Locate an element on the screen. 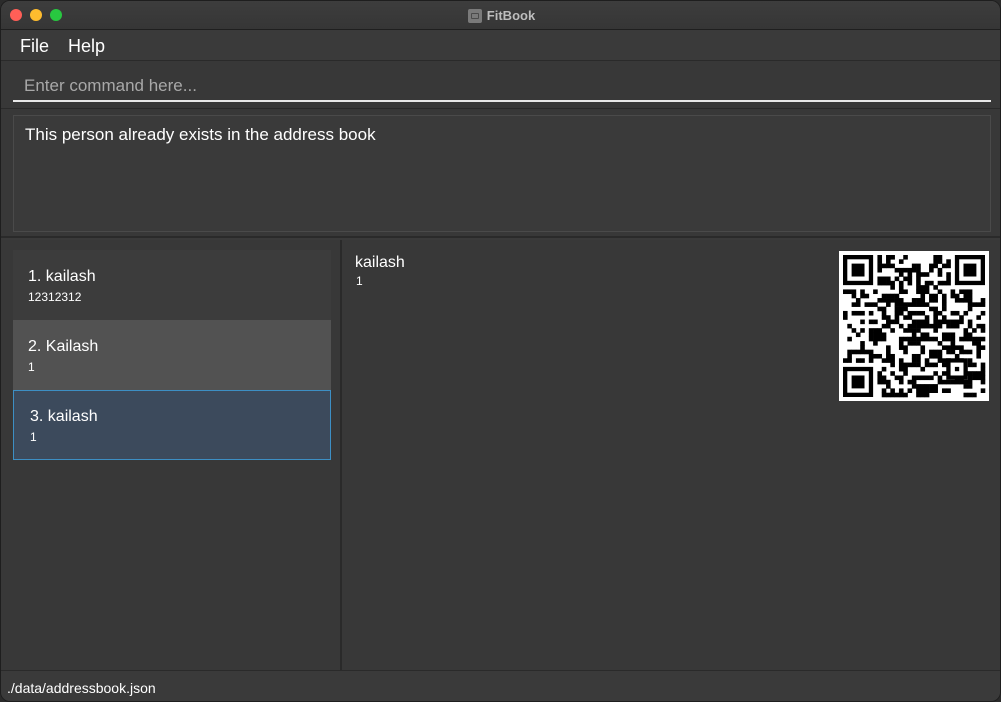  title-bar: FitBook is located at coordinates (500, 15).